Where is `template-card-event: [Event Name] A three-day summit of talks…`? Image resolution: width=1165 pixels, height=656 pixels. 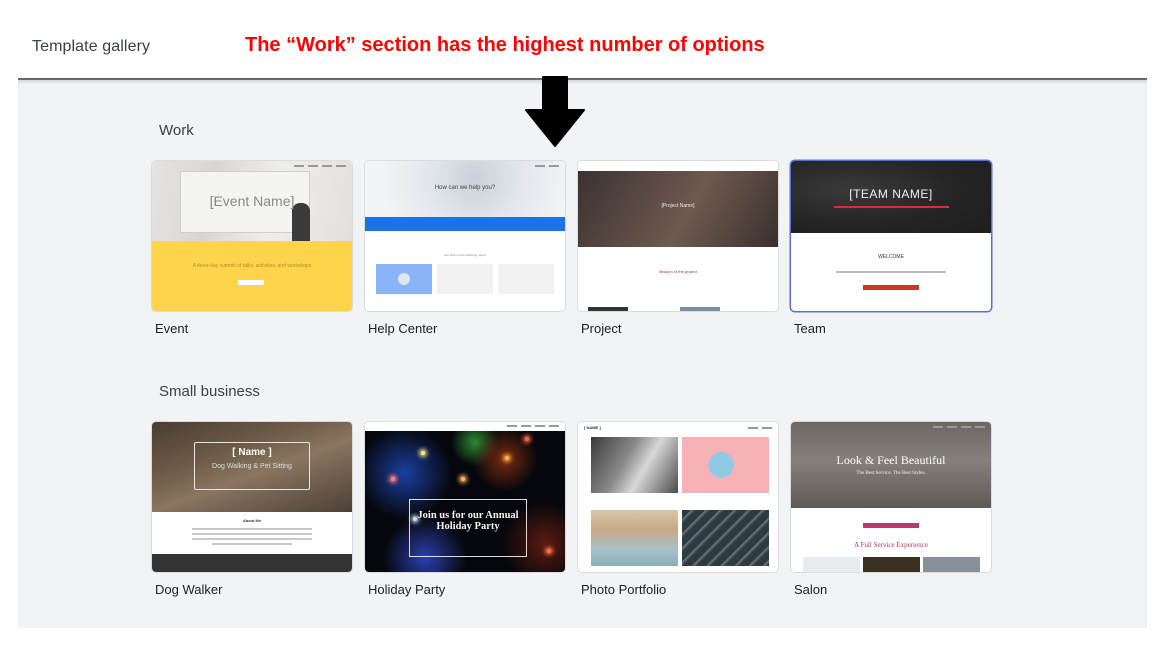 template-card-event: [Event Name] A three-day summit of talks… is located at coordinates (252, 248).